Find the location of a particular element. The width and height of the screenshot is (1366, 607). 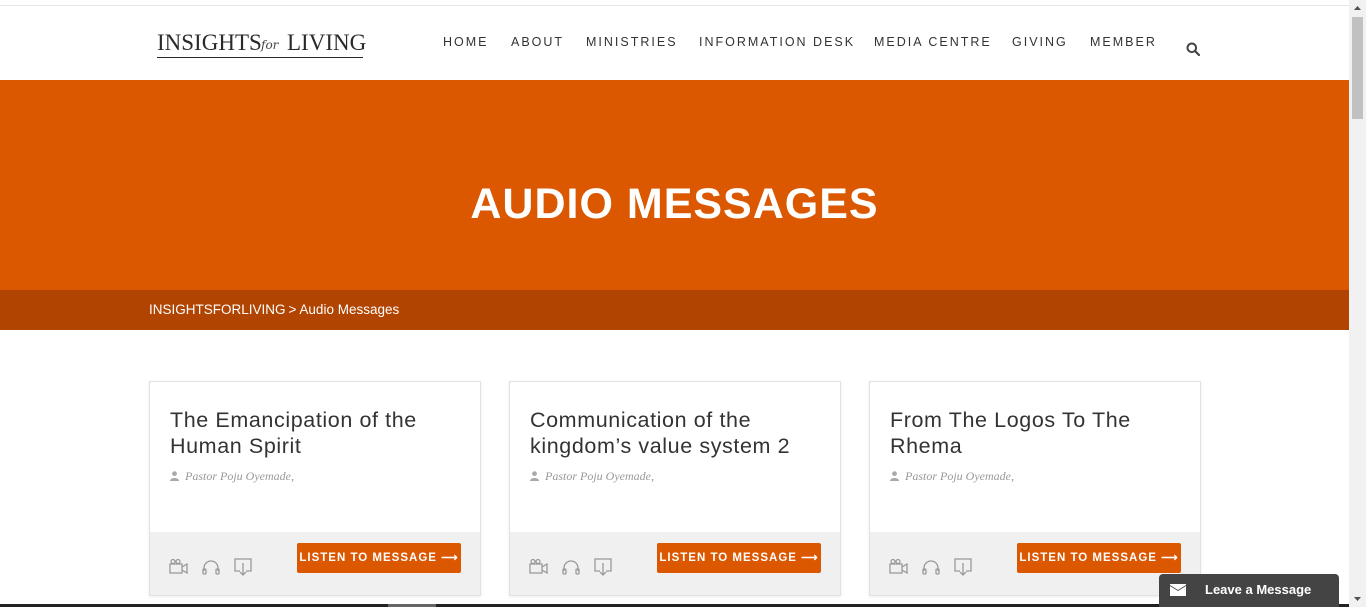

nav-item-giving: GIVING is located at coordinates (1040, 42).